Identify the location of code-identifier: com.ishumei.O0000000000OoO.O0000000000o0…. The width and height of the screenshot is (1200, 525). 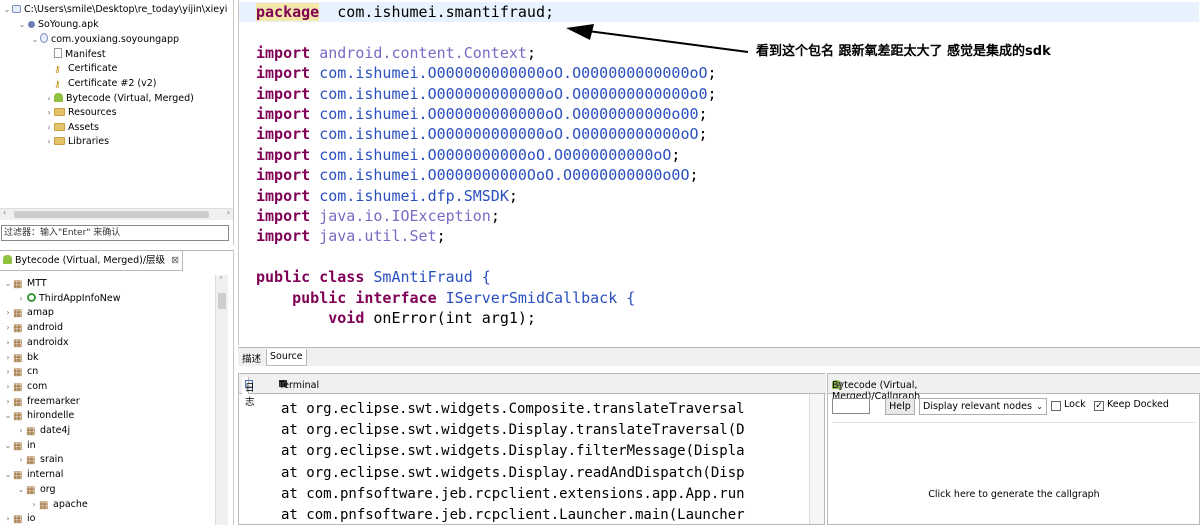
(504, 175).